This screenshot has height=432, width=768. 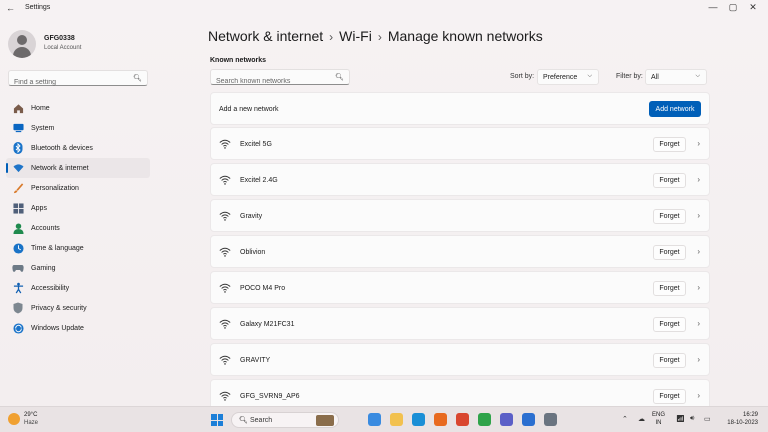 What do you see at coordinates (43, 128) in the screenshot?
I see `sidebar-item-label: System` at bounding box center [43, 128].